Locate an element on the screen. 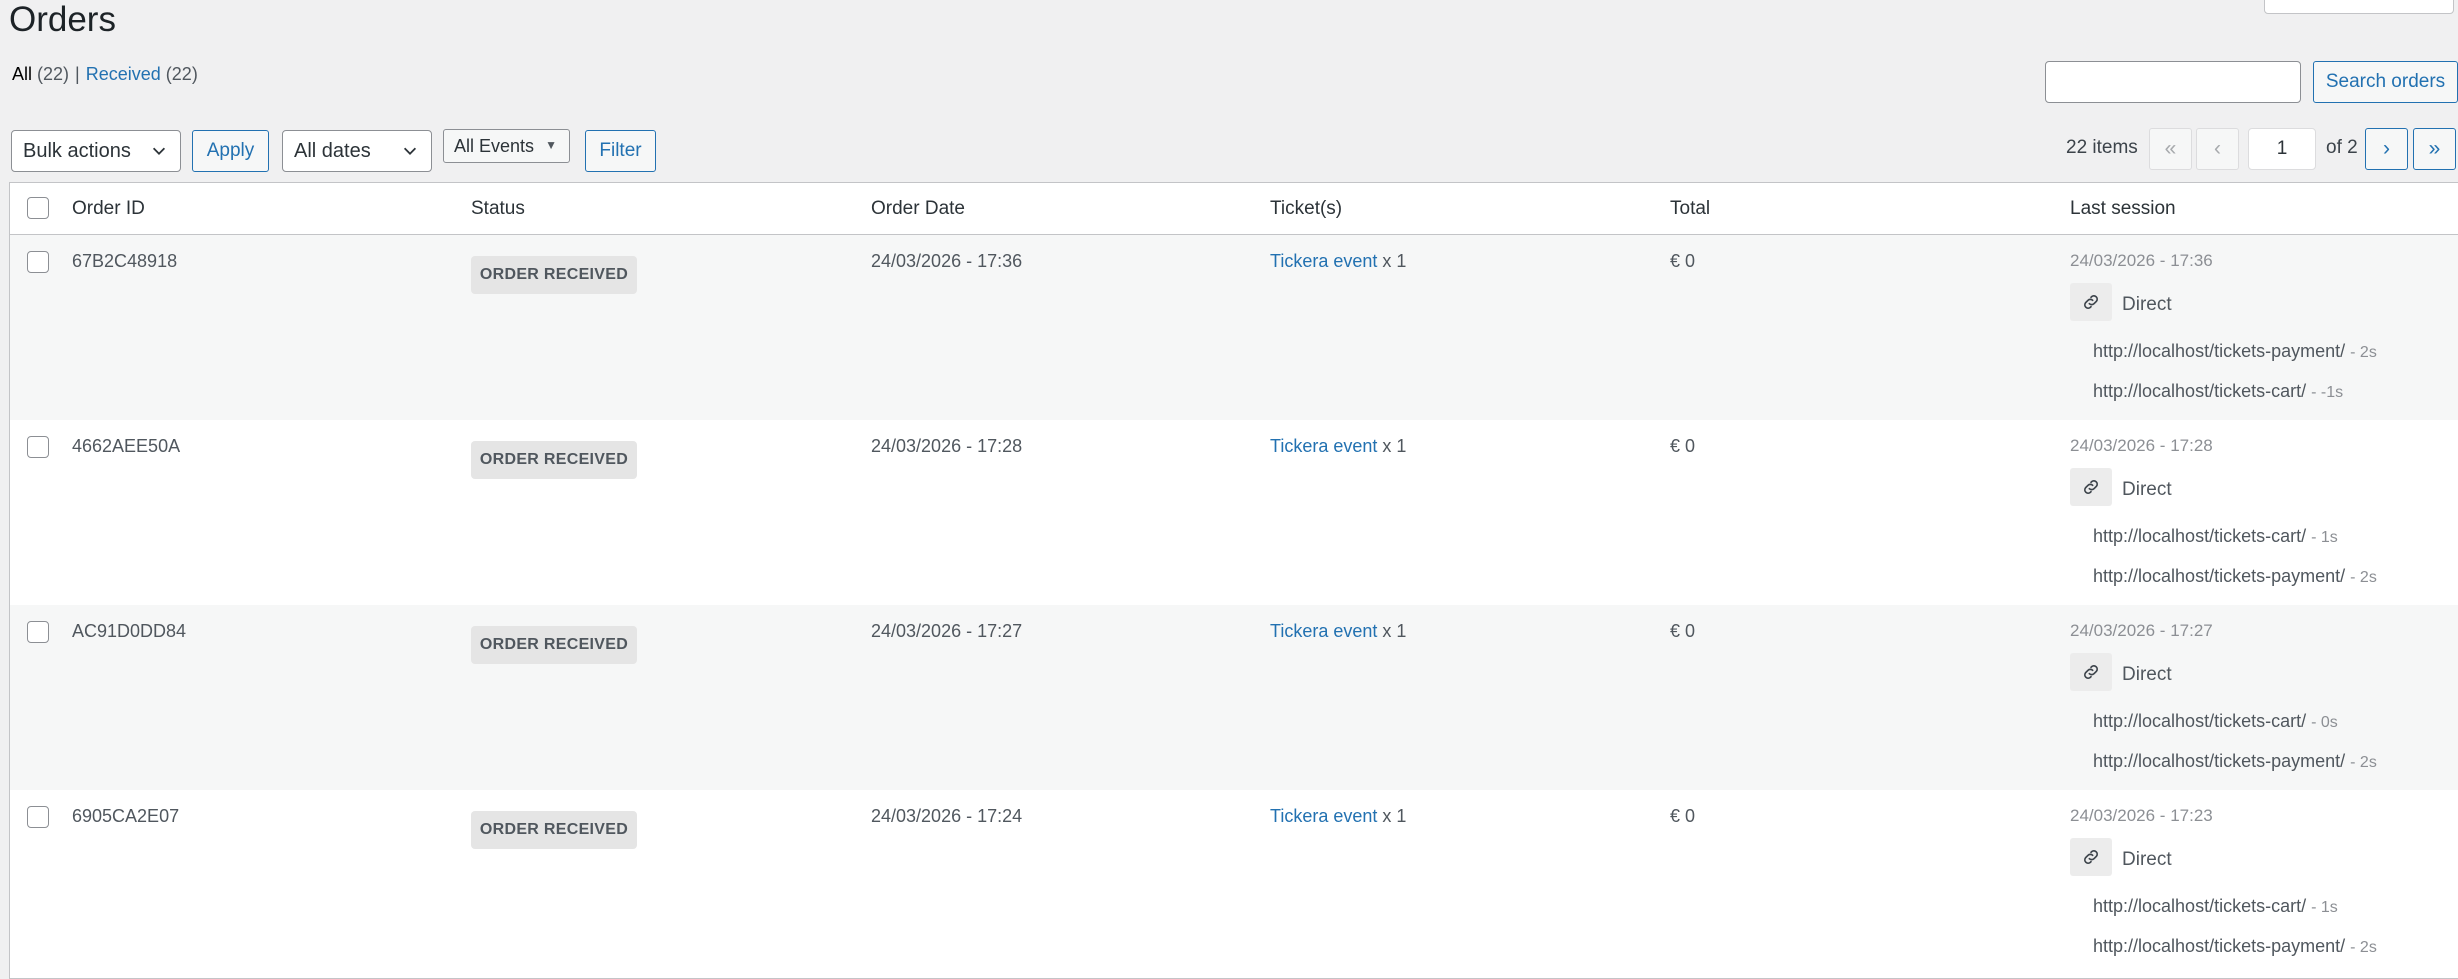  search-input is located at coordinates (2173, 82).